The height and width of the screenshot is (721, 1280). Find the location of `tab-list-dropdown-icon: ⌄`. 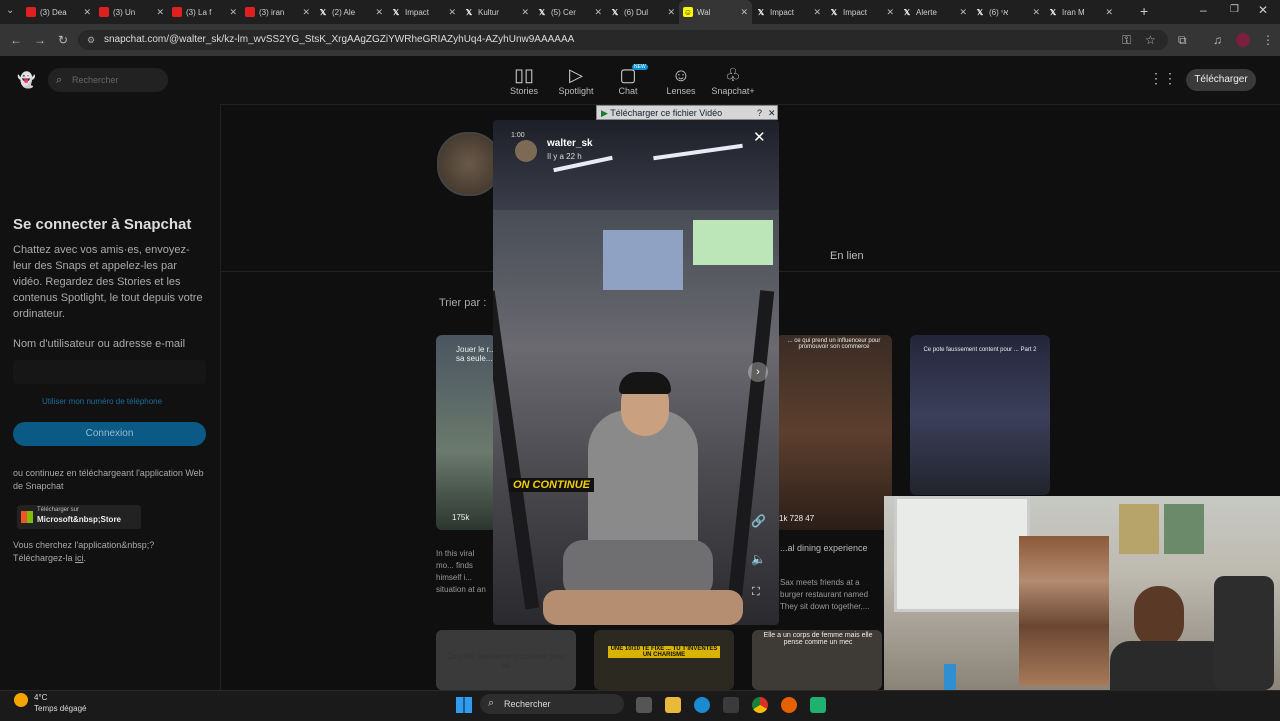

tab-list-dropdown-icon: ⌄ is located at coordinates (10, 10).